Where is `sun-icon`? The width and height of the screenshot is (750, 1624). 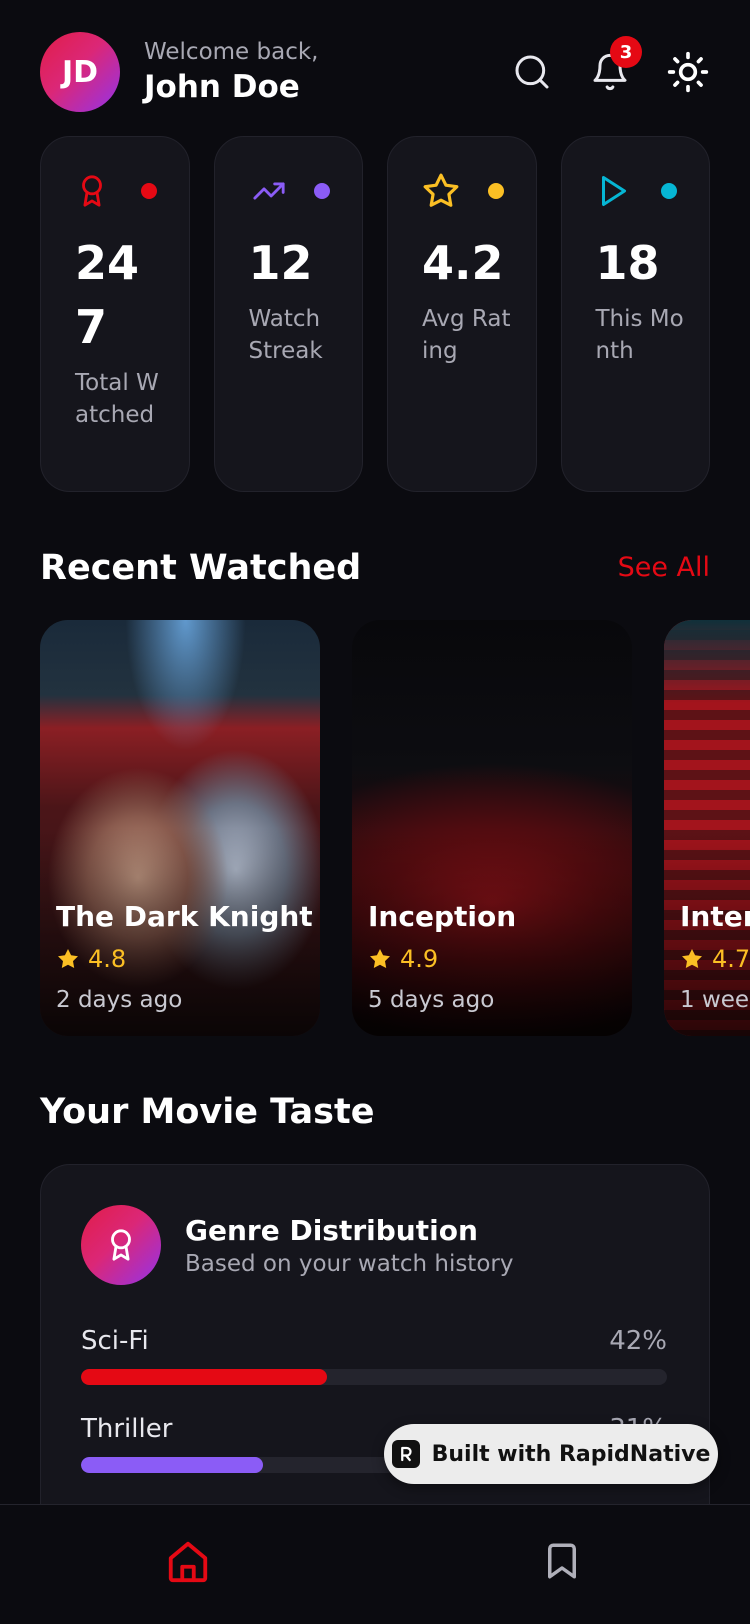
sun-icon is located at coordinates (688, 72).